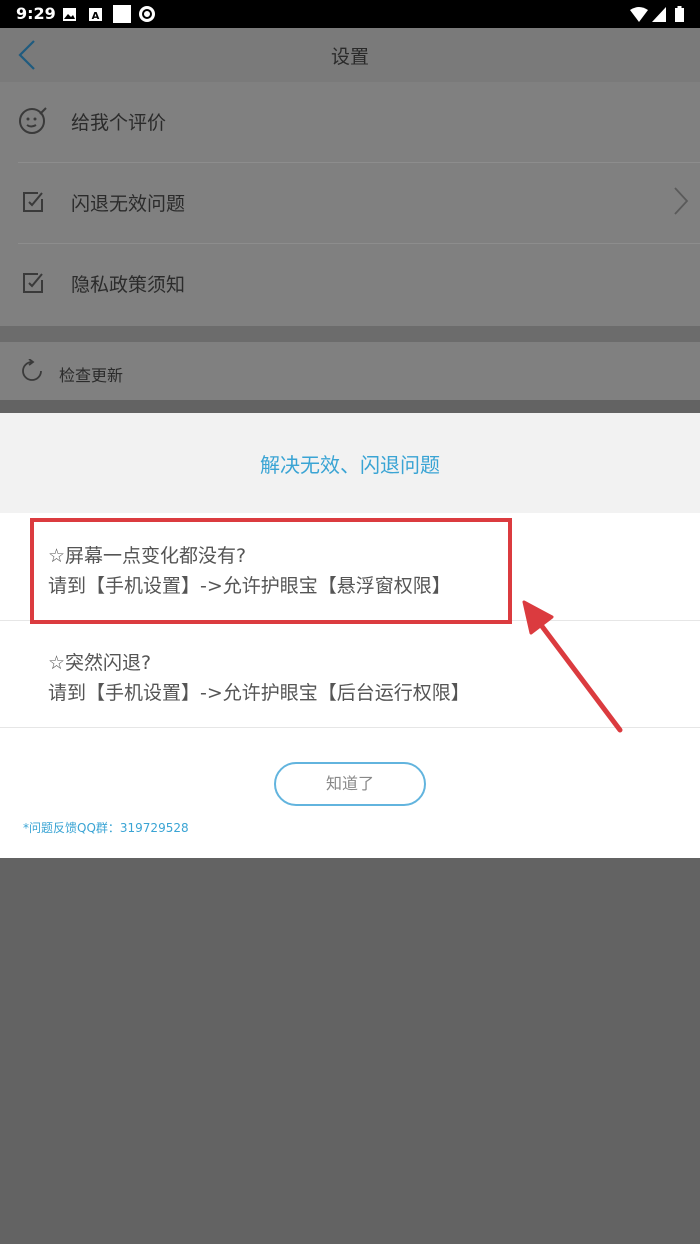 The image size is (700, 1244). Describe the element at coordinates (119, 123) in the screenshot. I see `settings-item-label: 给我个评价` at that location.